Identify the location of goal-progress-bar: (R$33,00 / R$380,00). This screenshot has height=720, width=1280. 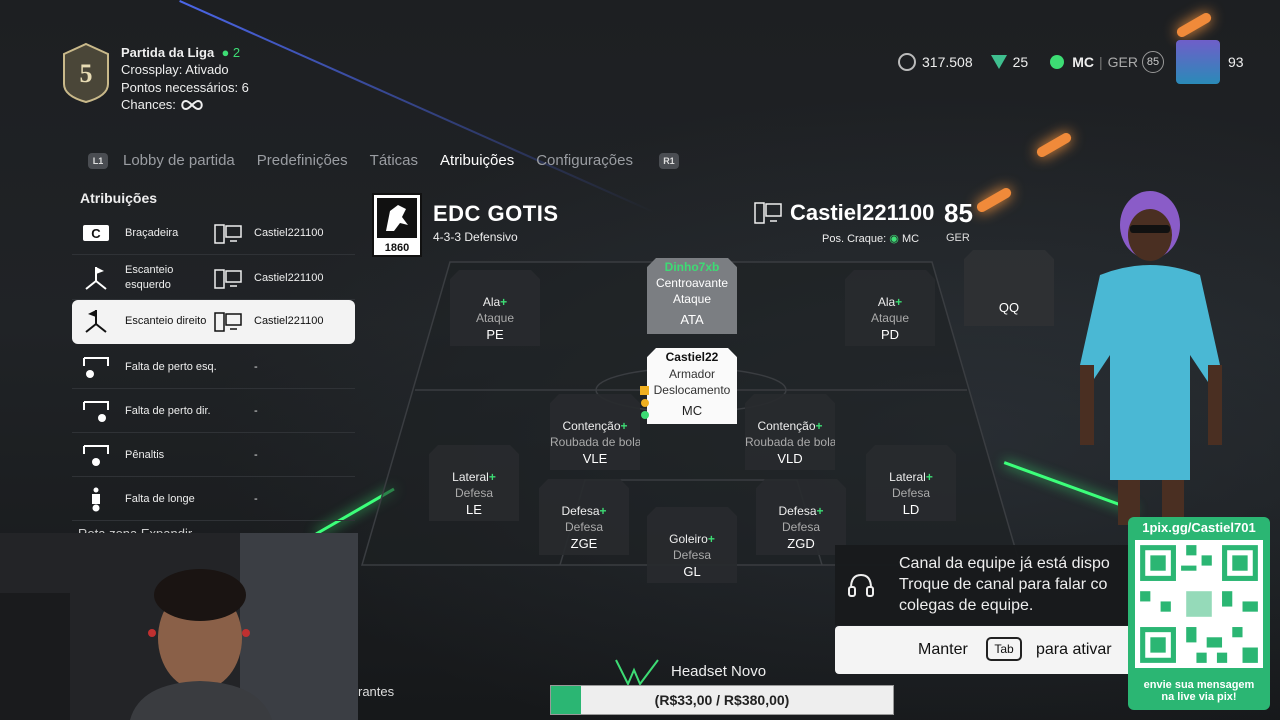
(722, 700).